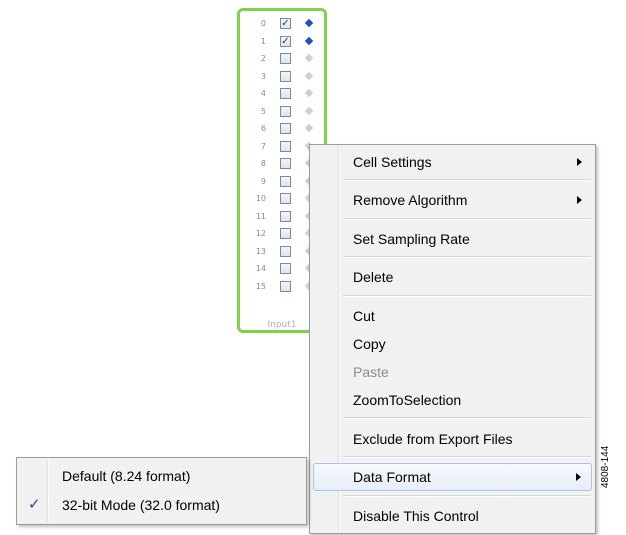 The width and height of the screenshot is (626, 535). What do you see at coordinates (392, 162) in the screenshot?
I see `menu-item-label: Cell Settings` at bounding box center [392, 162].